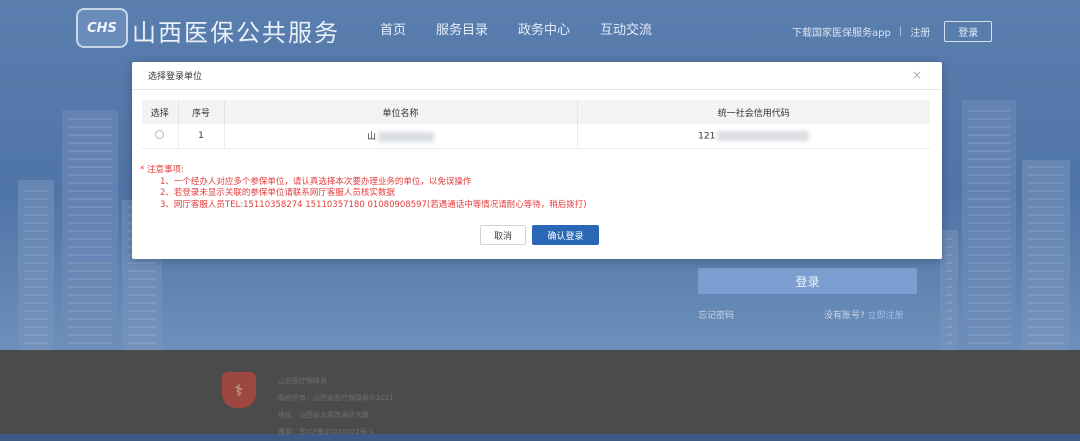  Describe the element at coordinates (892, 31) in the screenshot. I see `header-actions: 下载国家医保服务app | 注册 登录` at that location.